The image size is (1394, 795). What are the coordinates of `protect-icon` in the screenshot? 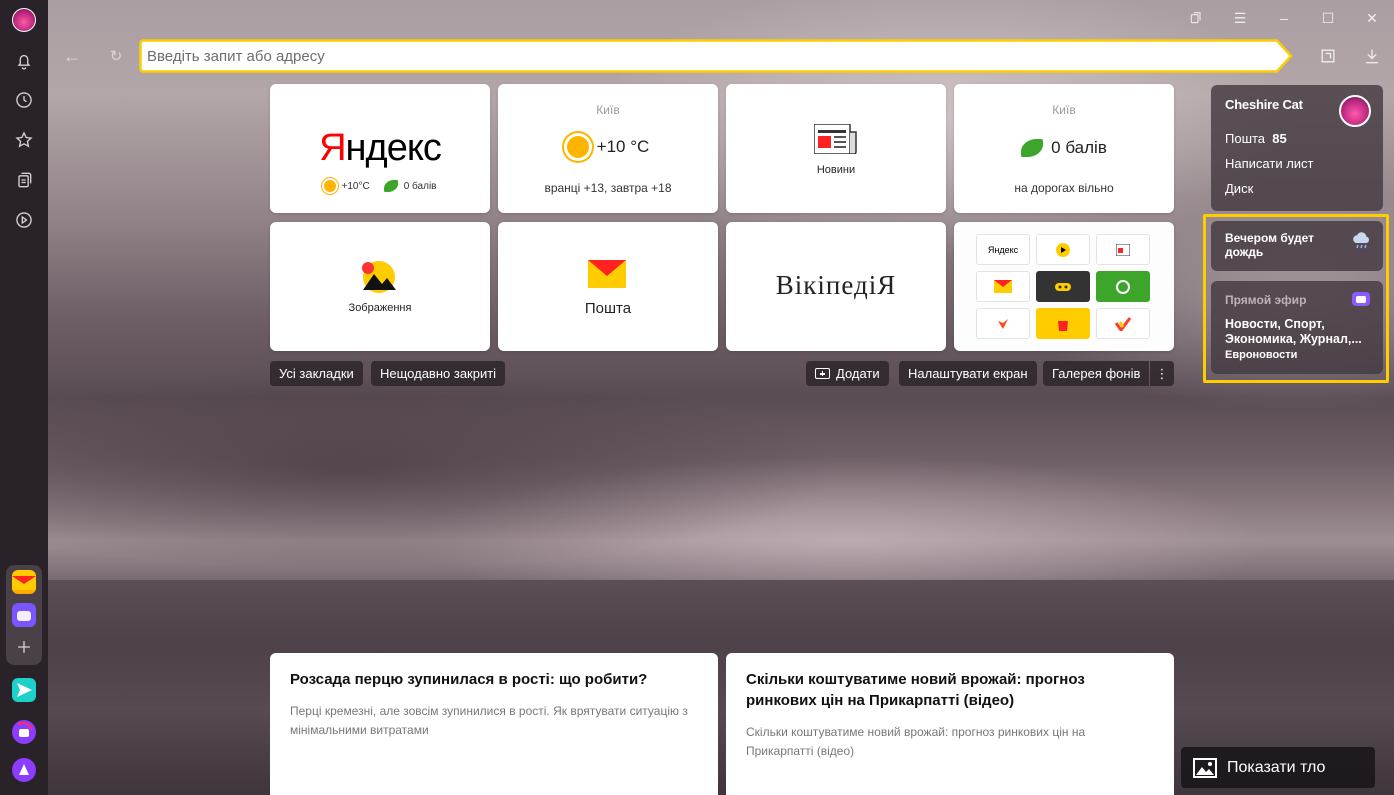 It's located at (1328, 56).